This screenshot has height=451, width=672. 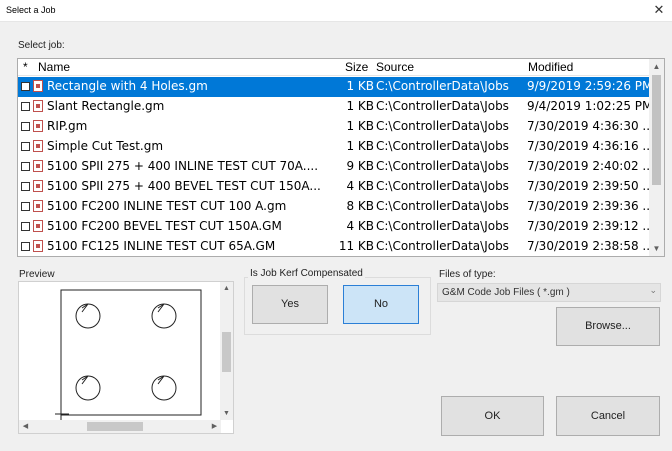 I want to click on row-size: 8 KB, so click(x=360, y=206).